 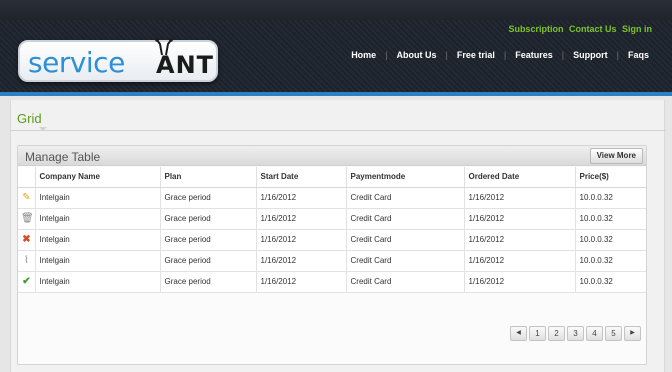 What do you see at coordinates (534, 55) in the screenshot?
I see `nav-features: Features` at bounding box center [534, 55].